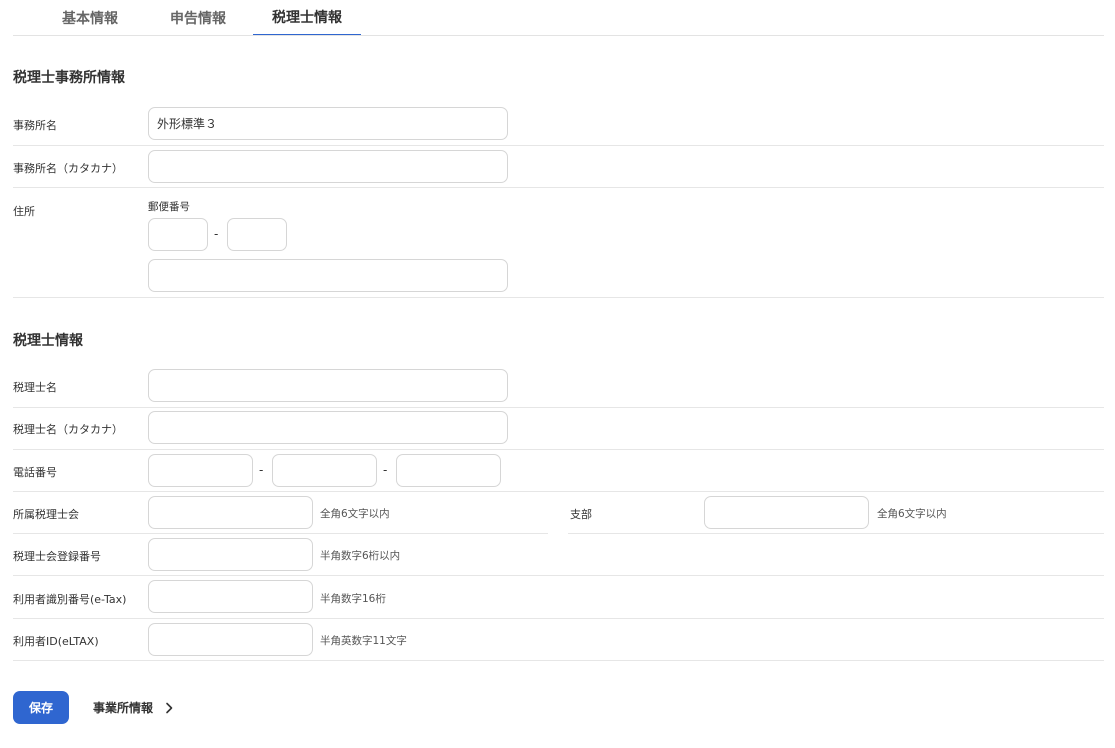 The height and width of the screenshot is (748, 1115). What do you see at coordinates (48, 341) in the screenshot?
I see `accountant-section-title: 税理士情報` at bounding box center [48, 341].